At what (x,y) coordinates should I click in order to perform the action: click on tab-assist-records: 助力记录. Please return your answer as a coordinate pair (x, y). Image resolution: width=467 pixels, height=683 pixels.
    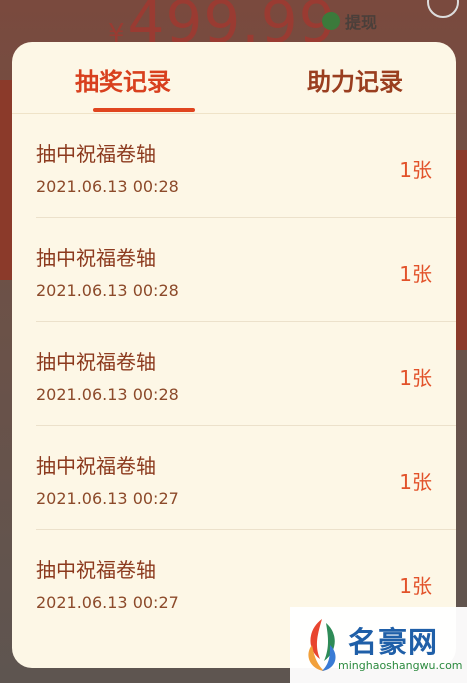
    Looking at the image, I should click on (345, 77).